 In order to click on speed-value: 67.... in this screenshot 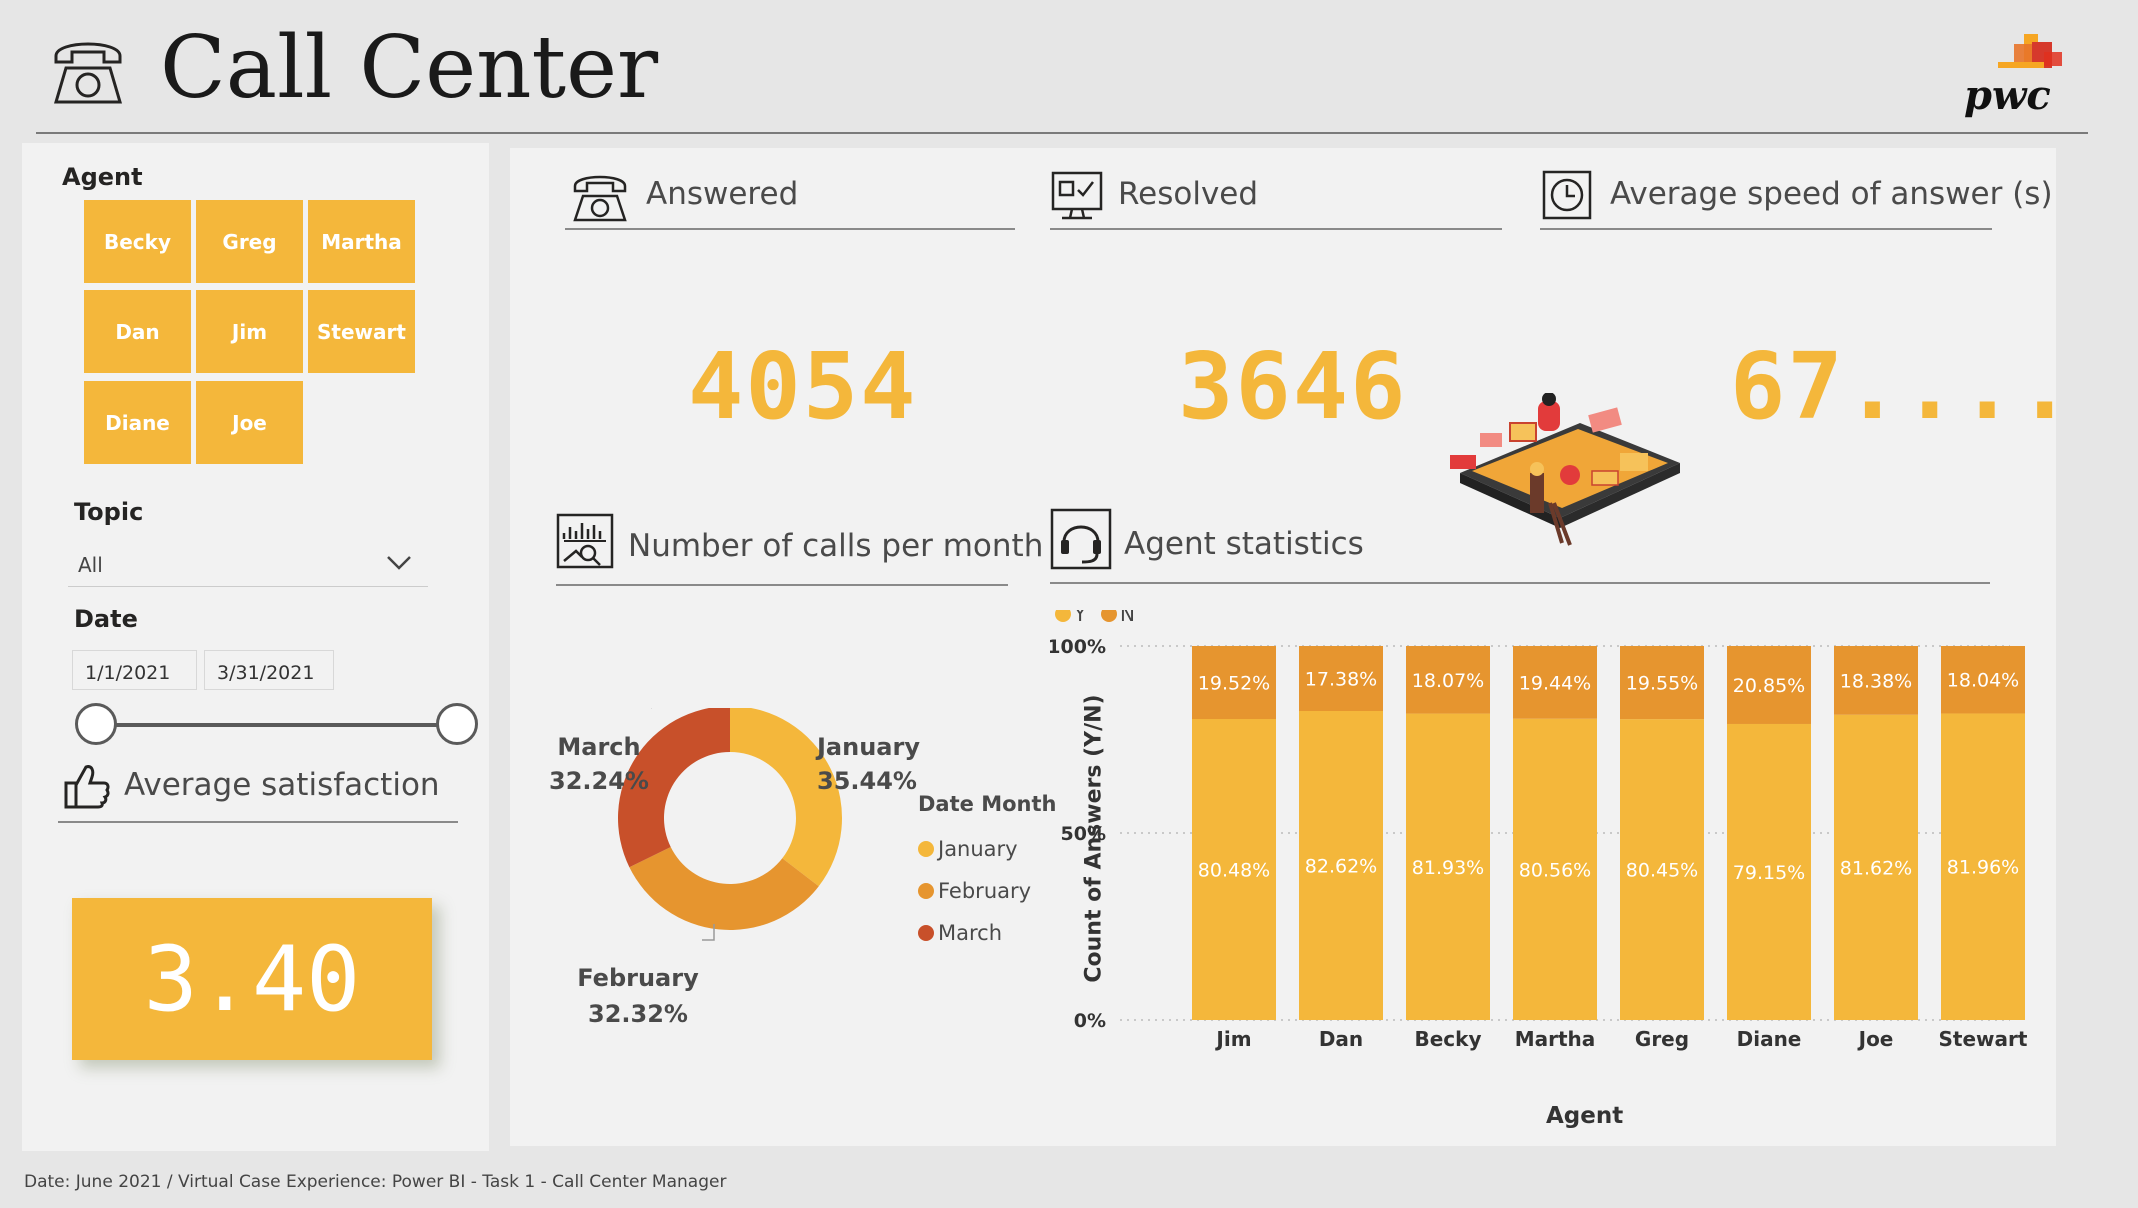, I will do `click(1902, 386)`.